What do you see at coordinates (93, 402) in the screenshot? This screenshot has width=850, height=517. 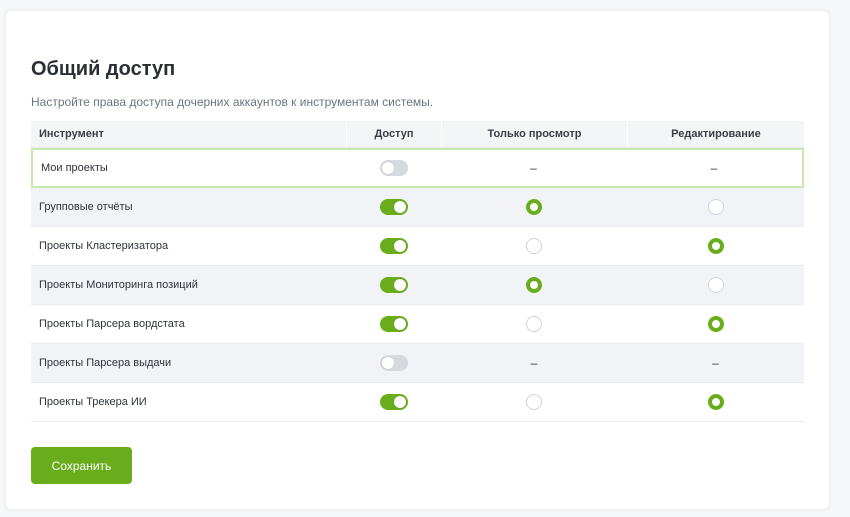 I see `tool-name: Проекты Трекера ИИ` at bounding box center [93, 402].